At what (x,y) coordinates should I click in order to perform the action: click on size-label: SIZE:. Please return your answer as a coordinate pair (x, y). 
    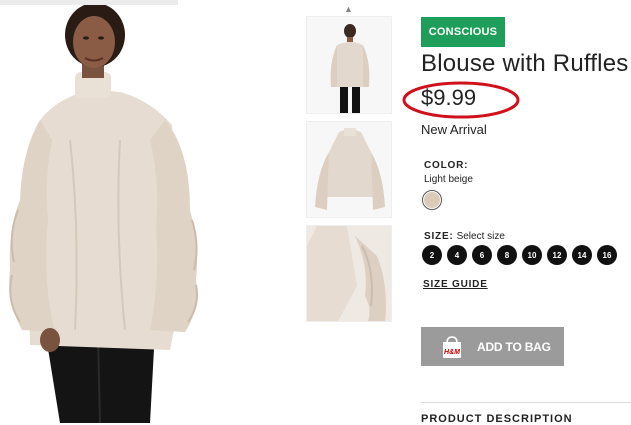
    Looking at the image, I should click on (439, 236).